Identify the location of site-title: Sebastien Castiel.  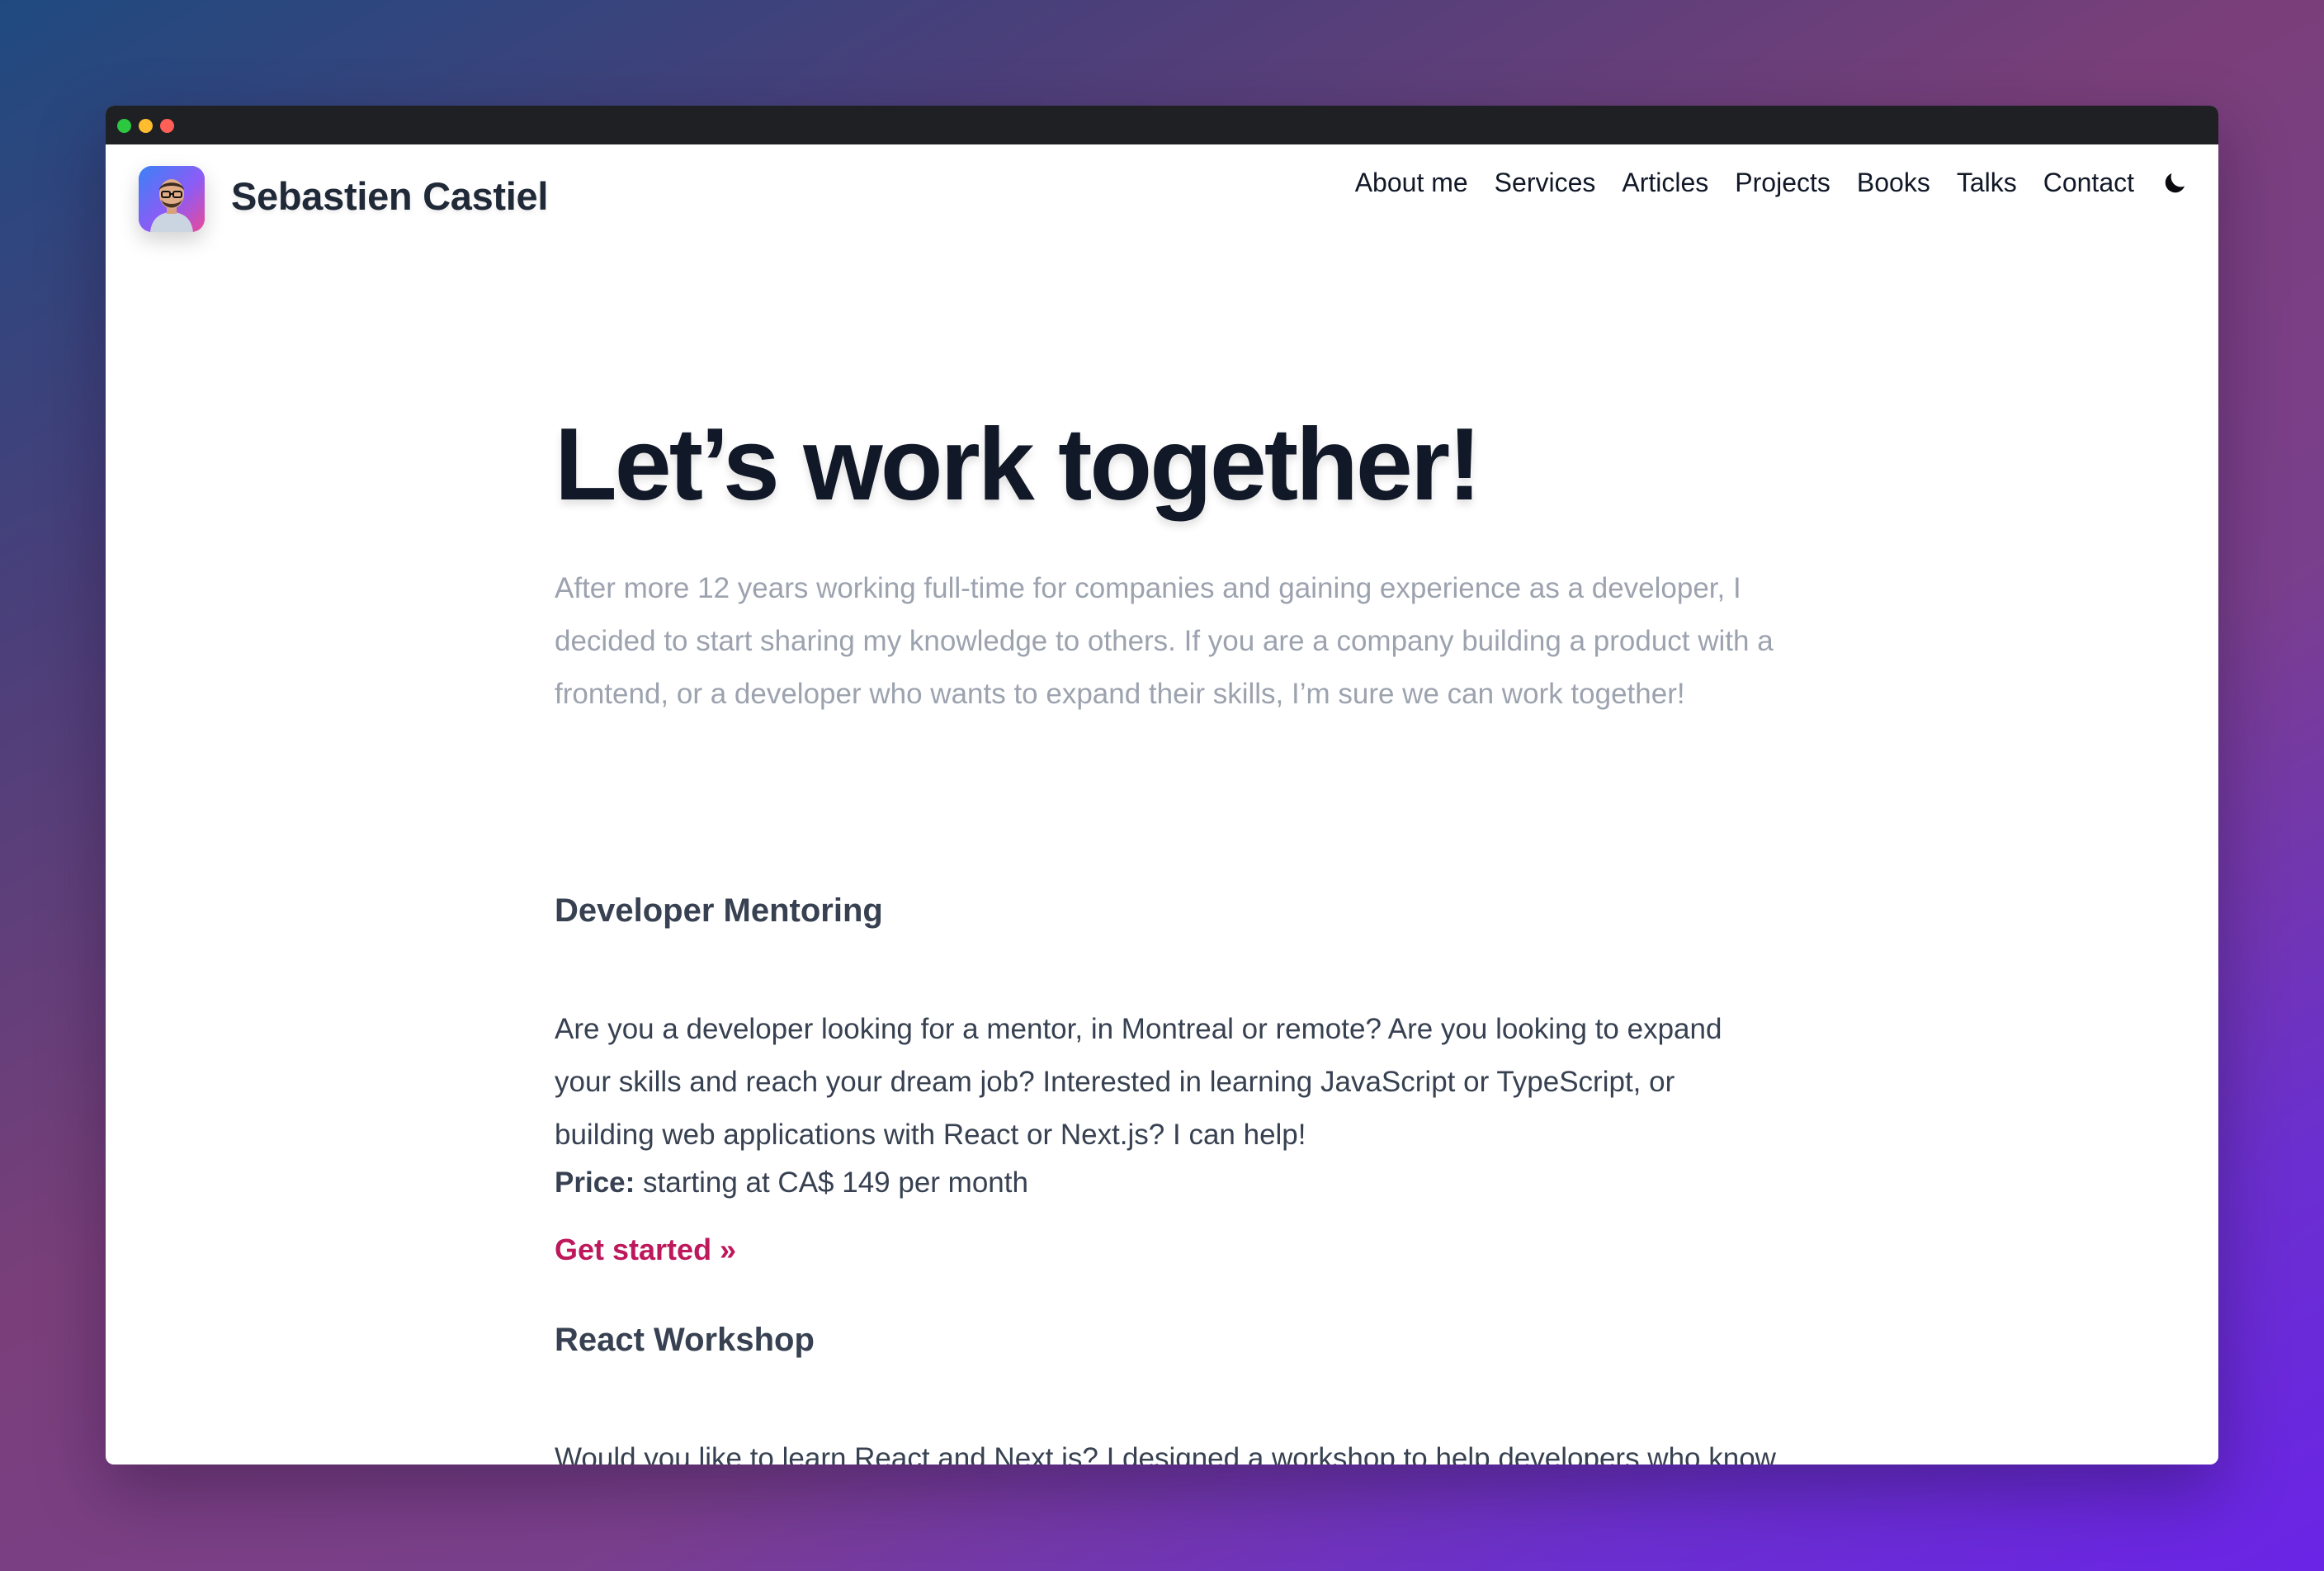
(389, 196).